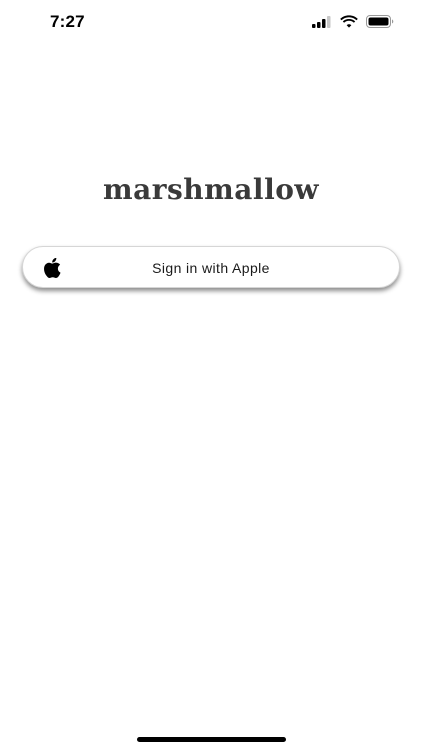  What do you see at coordinates (349, 24) in the screenshot?
I see `wifi-icon` at bounding box center [349, 24].